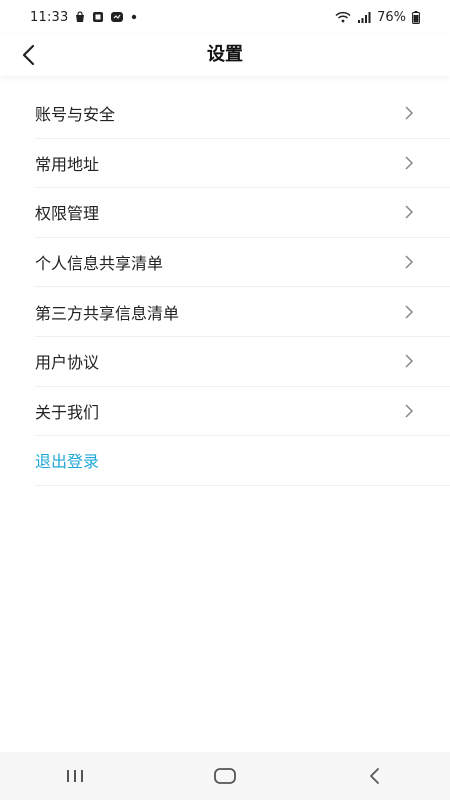 The image size is (450, 800). What do you see at coordinates (67, 363) in the screenshot?
I see `menu-item-label: 用户协议` at bounding box center [67, 363].